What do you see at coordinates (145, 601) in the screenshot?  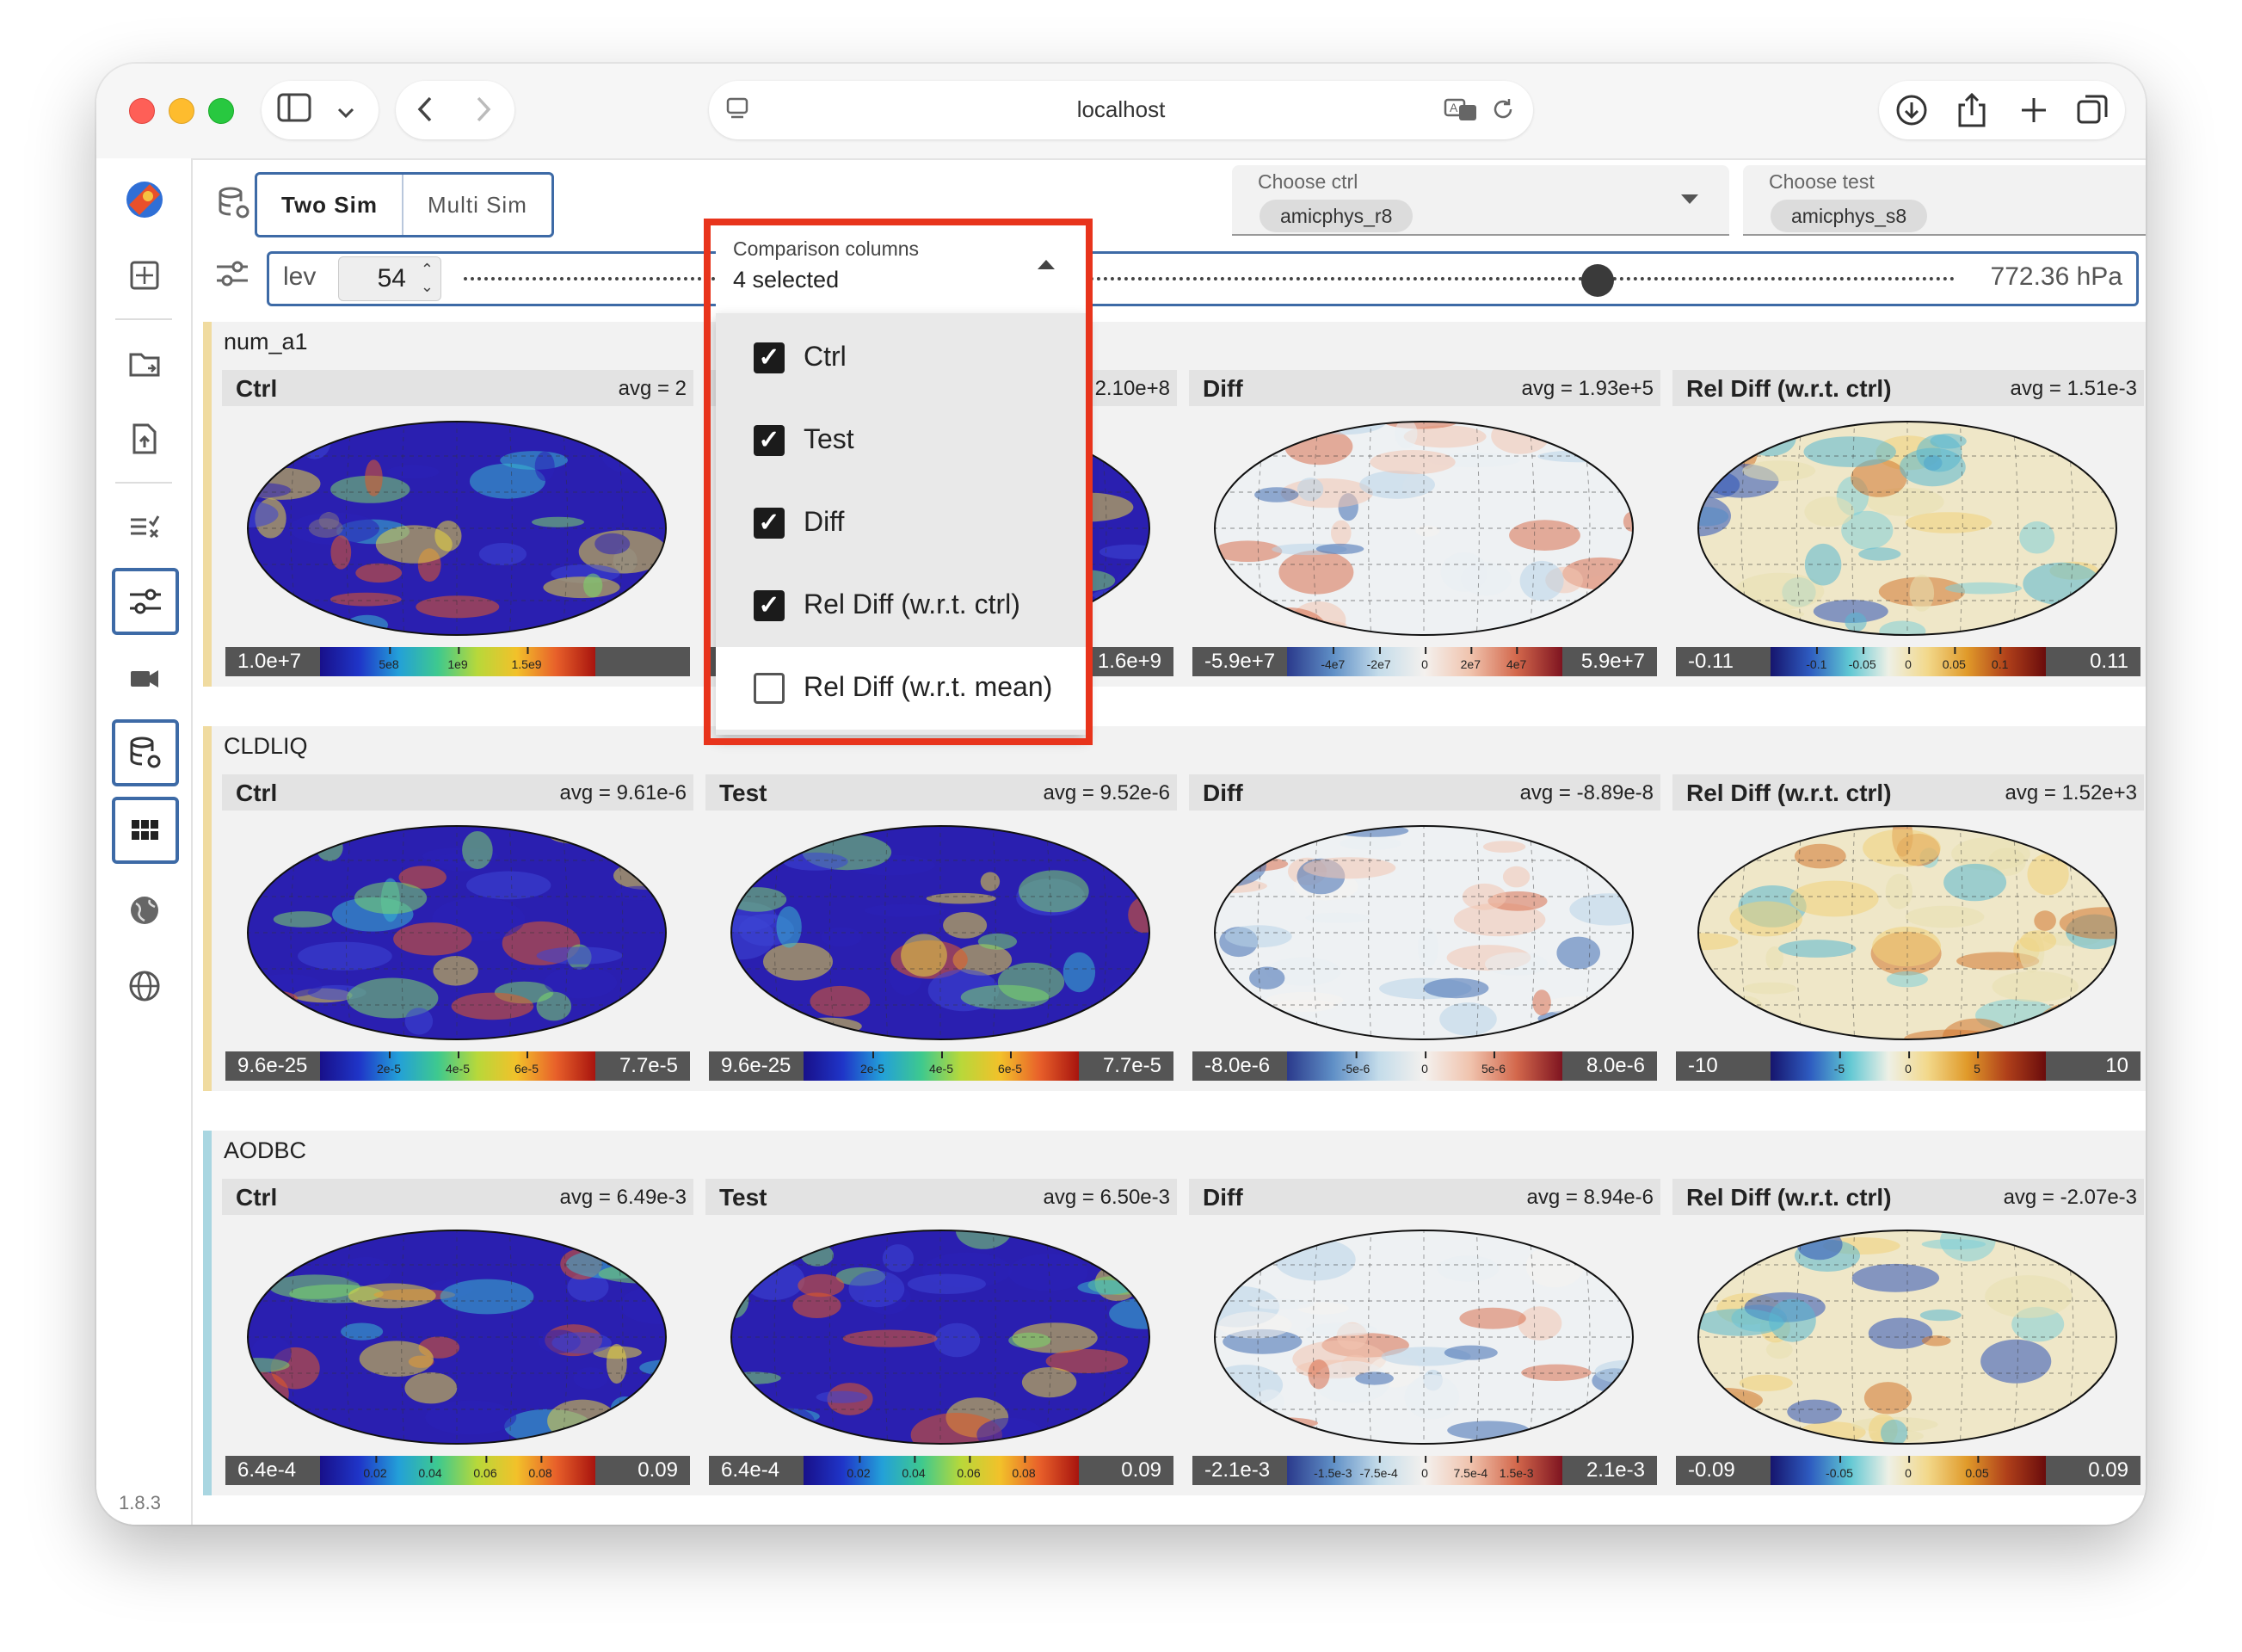 I see `sliders-icon` at bounding box center [145, 601].